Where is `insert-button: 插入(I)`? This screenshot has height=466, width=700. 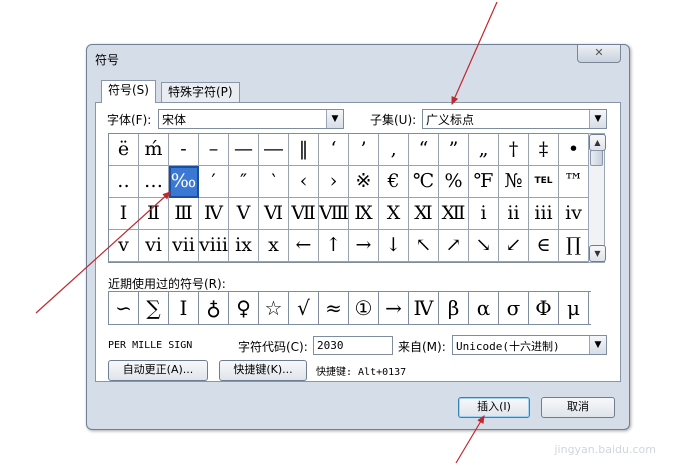 insert-button: 插入(I) is located at coordinates (494, 407).